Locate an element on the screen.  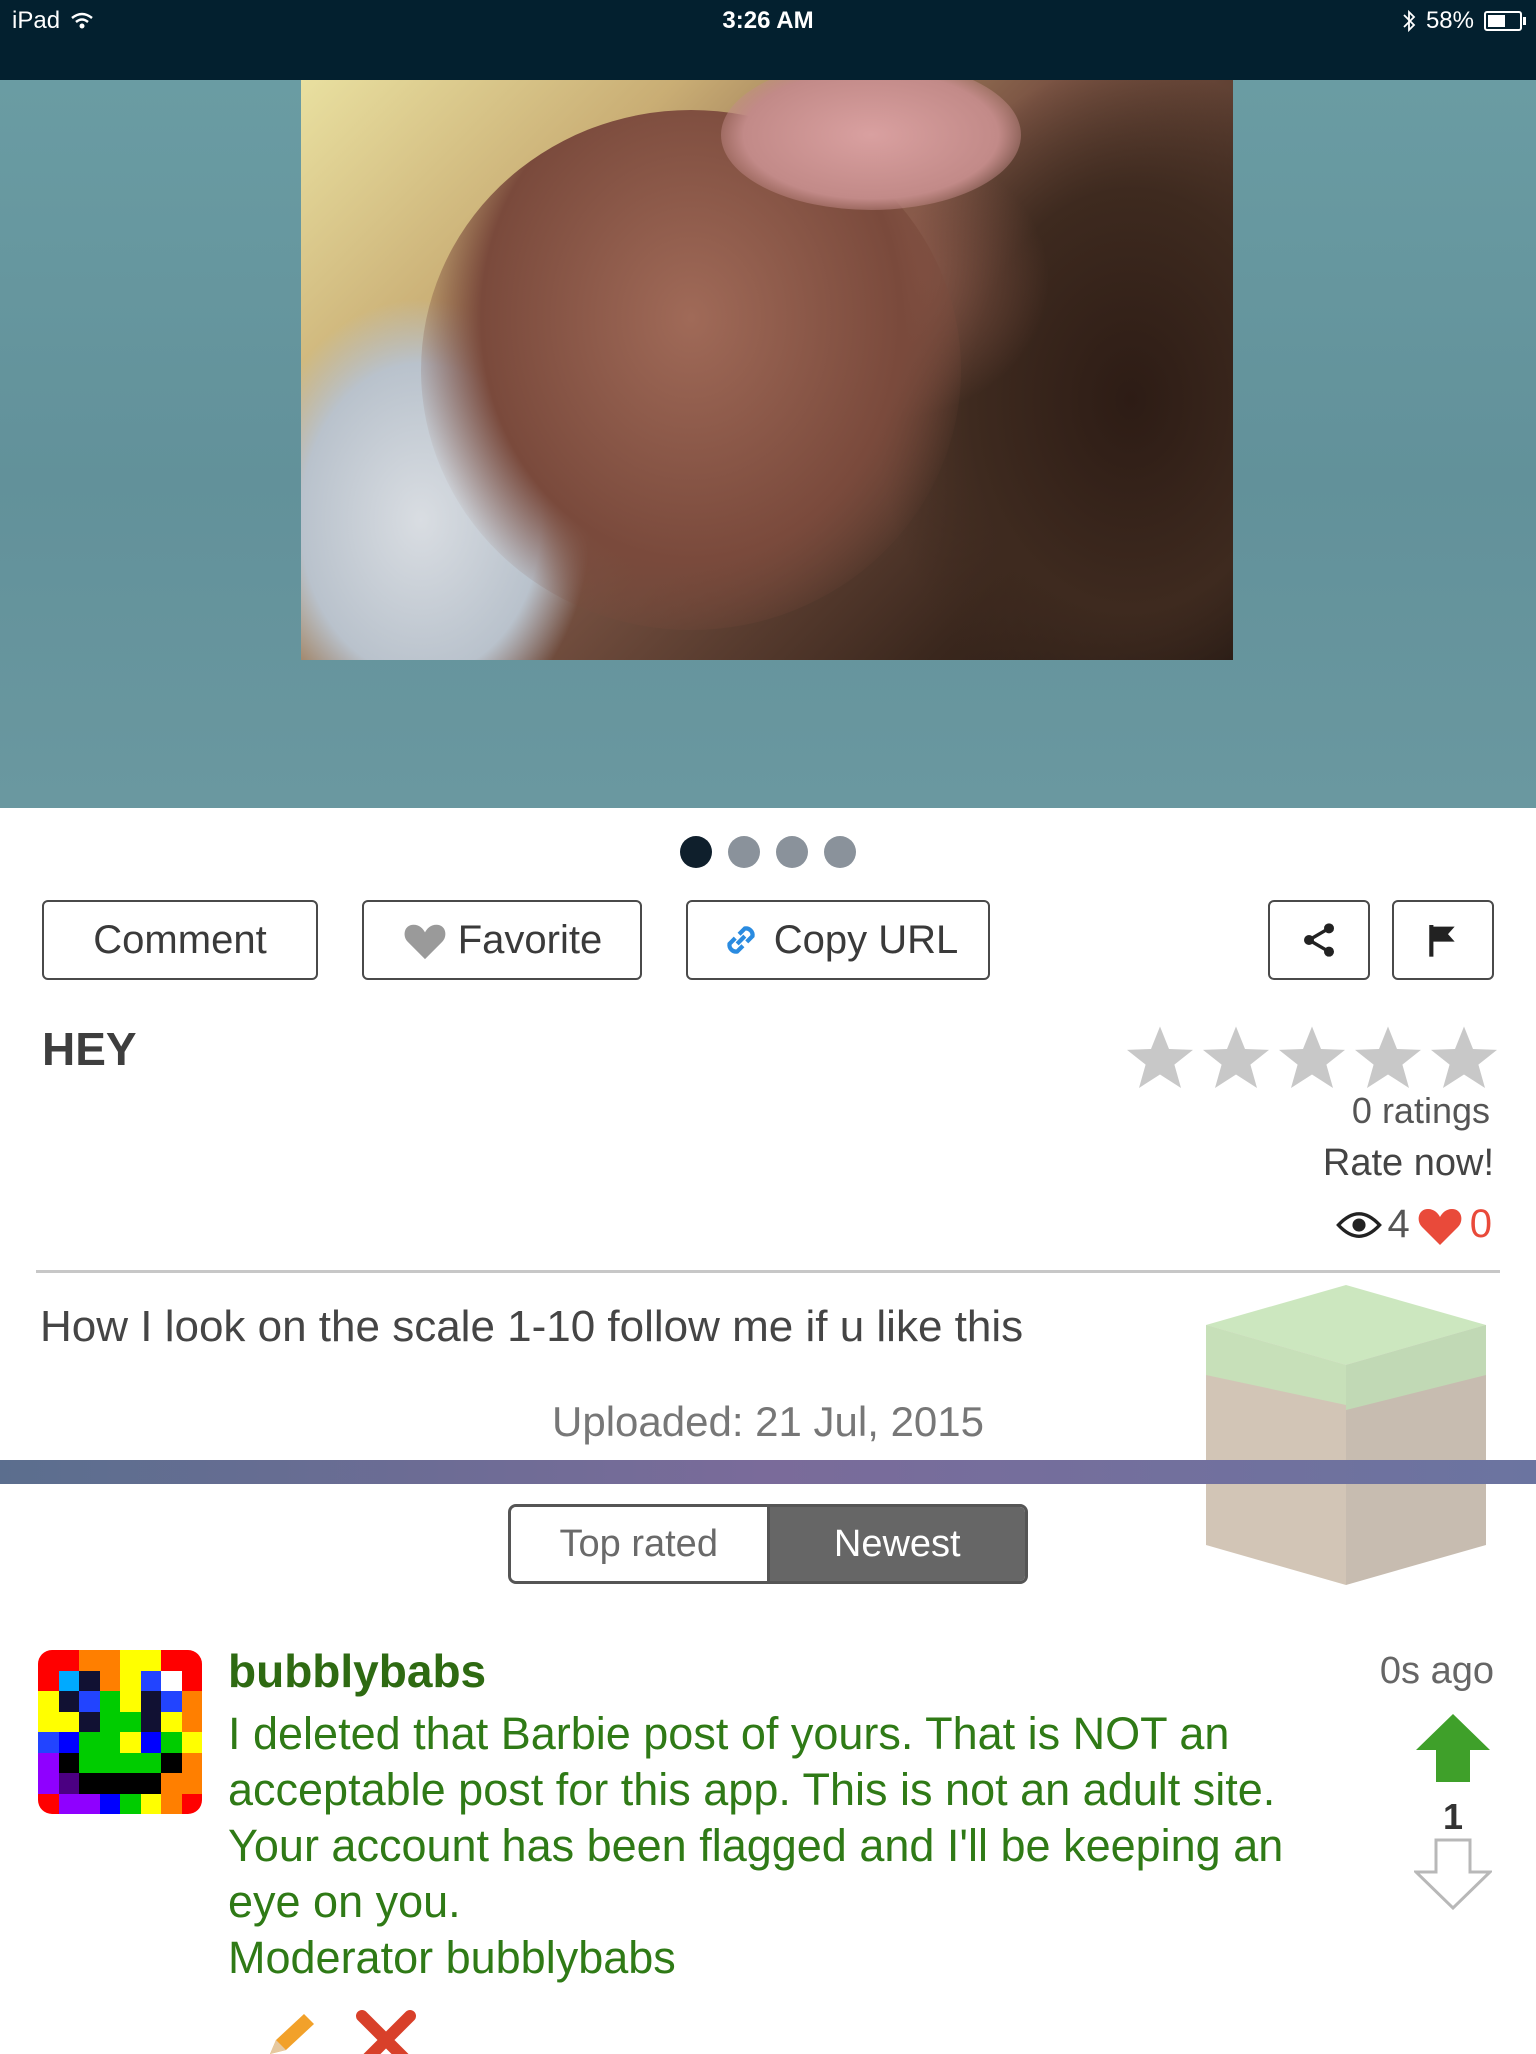
battery-icon is located at coordinates (1505, 21).